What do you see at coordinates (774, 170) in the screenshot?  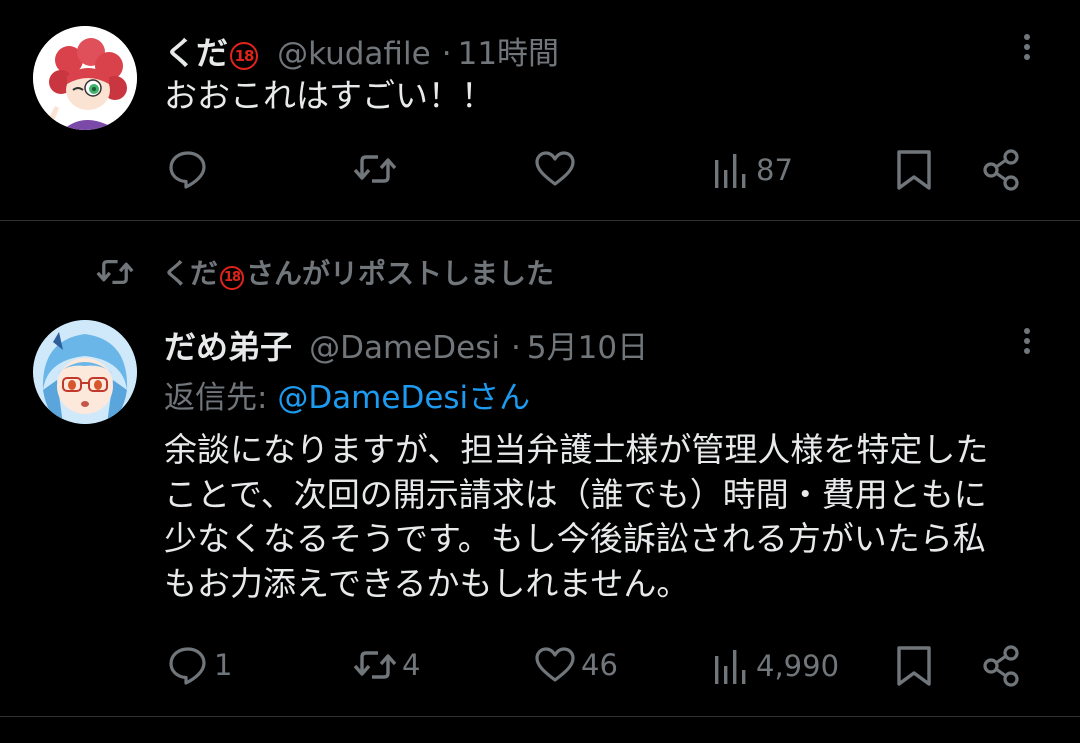 I see `views-count: 87` at bounding box center [774, 170].